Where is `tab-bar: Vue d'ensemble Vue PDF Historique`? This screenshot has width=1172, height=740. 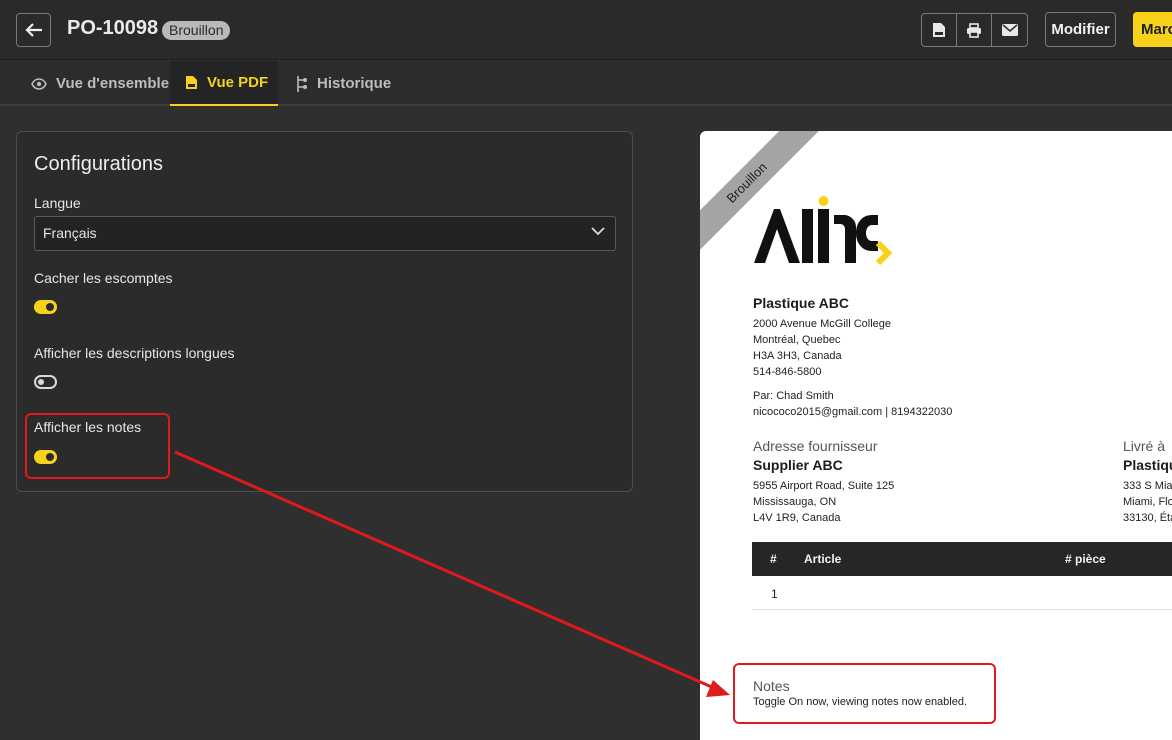
tab-bar: Vue d'ensemble Vue PDF Historique is located at coordinates (586, 83).